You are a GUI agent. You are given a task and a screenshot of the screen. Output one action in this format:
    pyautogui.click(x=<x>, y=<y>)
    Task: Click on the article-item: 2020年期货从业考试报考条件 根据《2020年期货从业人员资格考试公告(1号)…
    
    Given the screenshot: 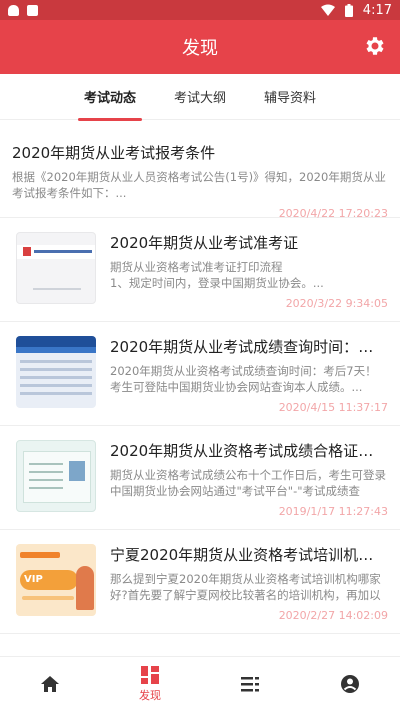 What is the action you would take?
    pyautogui.click(x=200, y=175)
    